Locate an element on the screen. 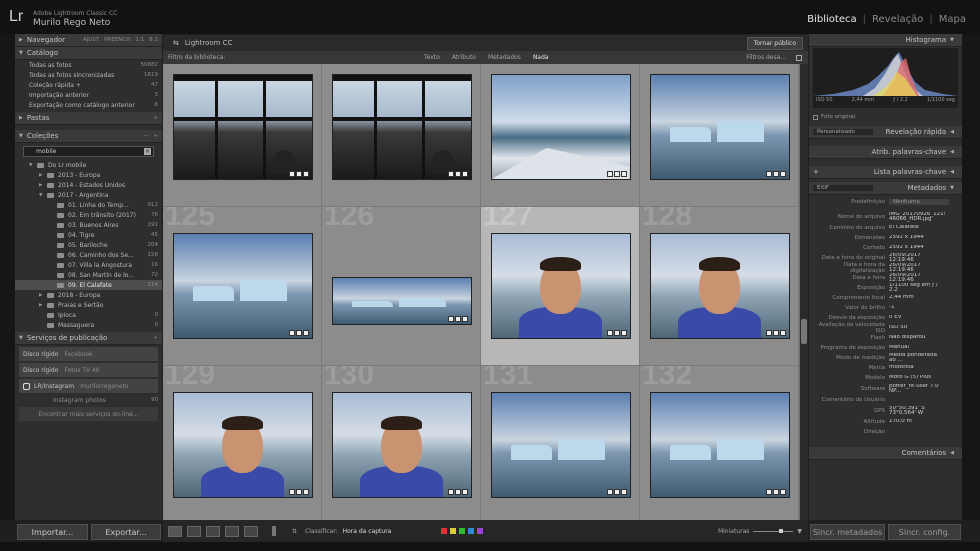 The height and width of the screenshot is (551, 980). catalog-item: Todas as fotos sincronizadas 1819 is located at coordinates (88, 75).